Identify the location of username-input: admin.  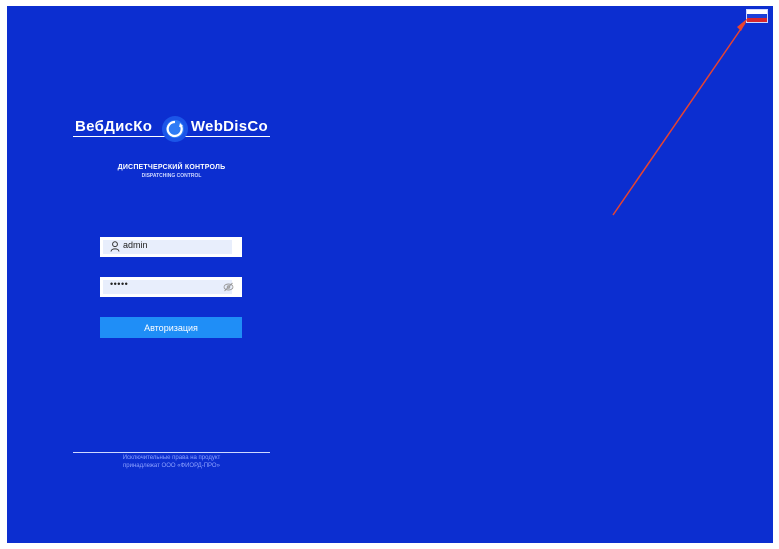
(173, 245).